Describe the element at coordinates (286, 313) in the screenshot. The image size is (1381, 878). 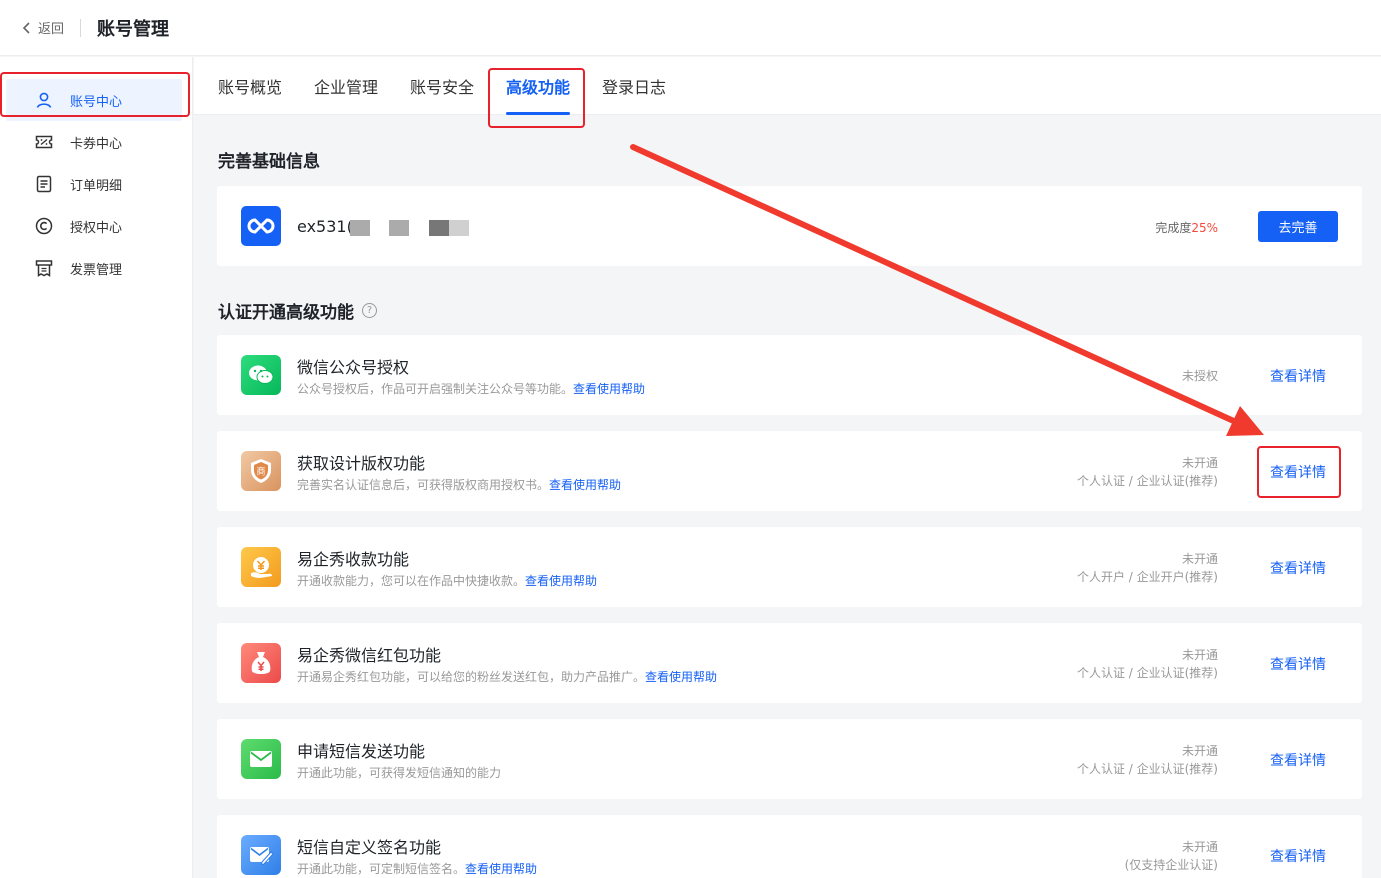
I see `advanced-features-title-text: 认证开通高级功能` at that location.